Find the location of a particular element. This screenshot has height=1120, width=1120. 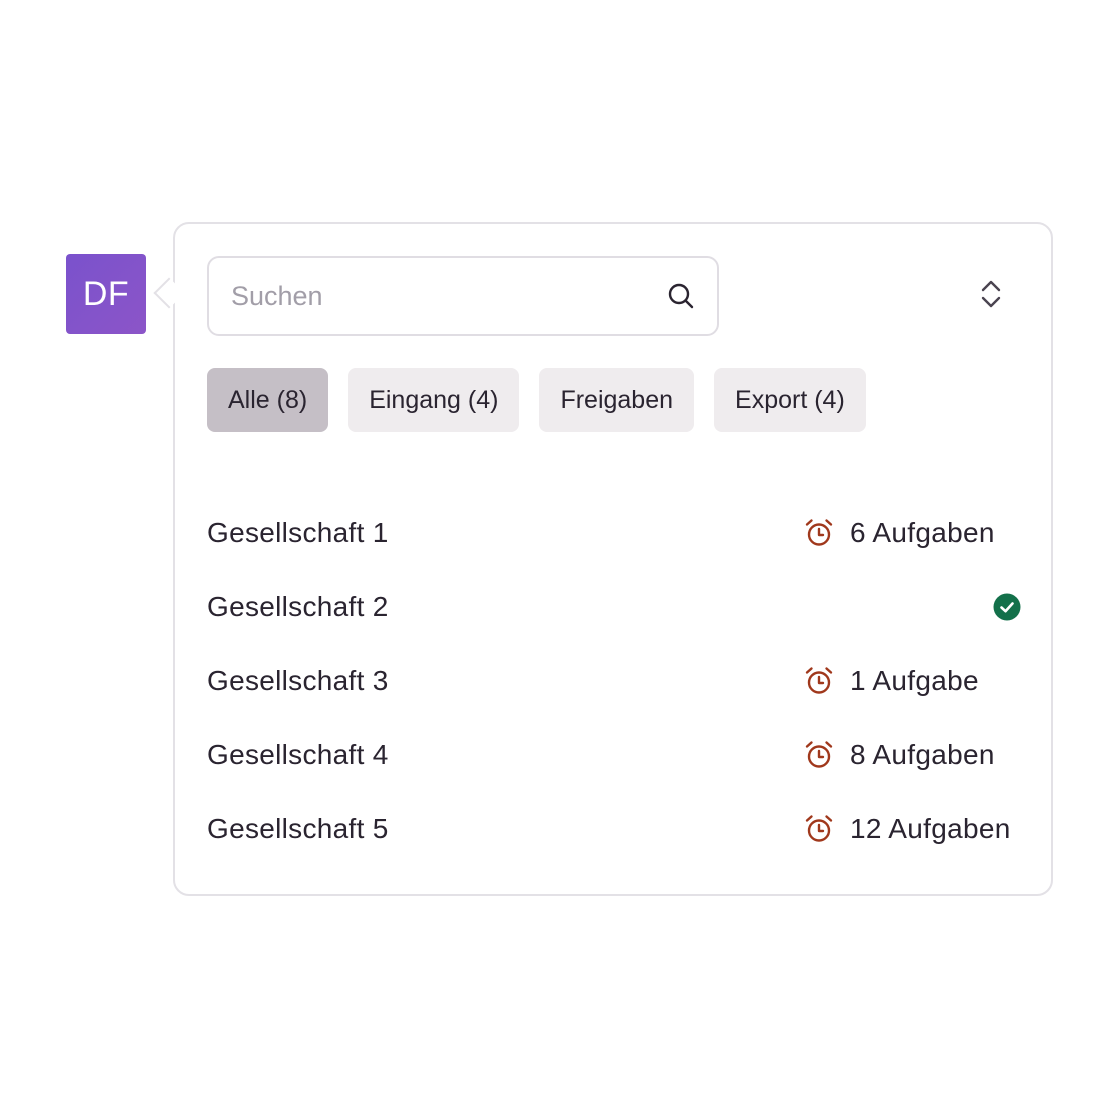

task-count: 6 Aufgaben is located at coordinates (922, 532).